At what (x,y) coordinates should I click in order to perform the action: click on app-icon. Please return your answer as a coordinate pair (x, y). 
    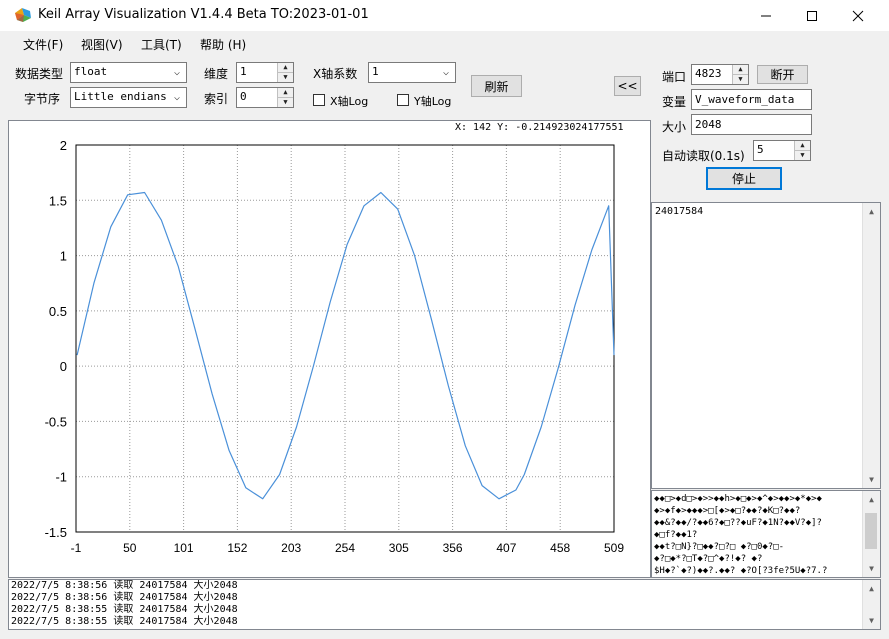
    Looking at the image, I should click on (23, 15).